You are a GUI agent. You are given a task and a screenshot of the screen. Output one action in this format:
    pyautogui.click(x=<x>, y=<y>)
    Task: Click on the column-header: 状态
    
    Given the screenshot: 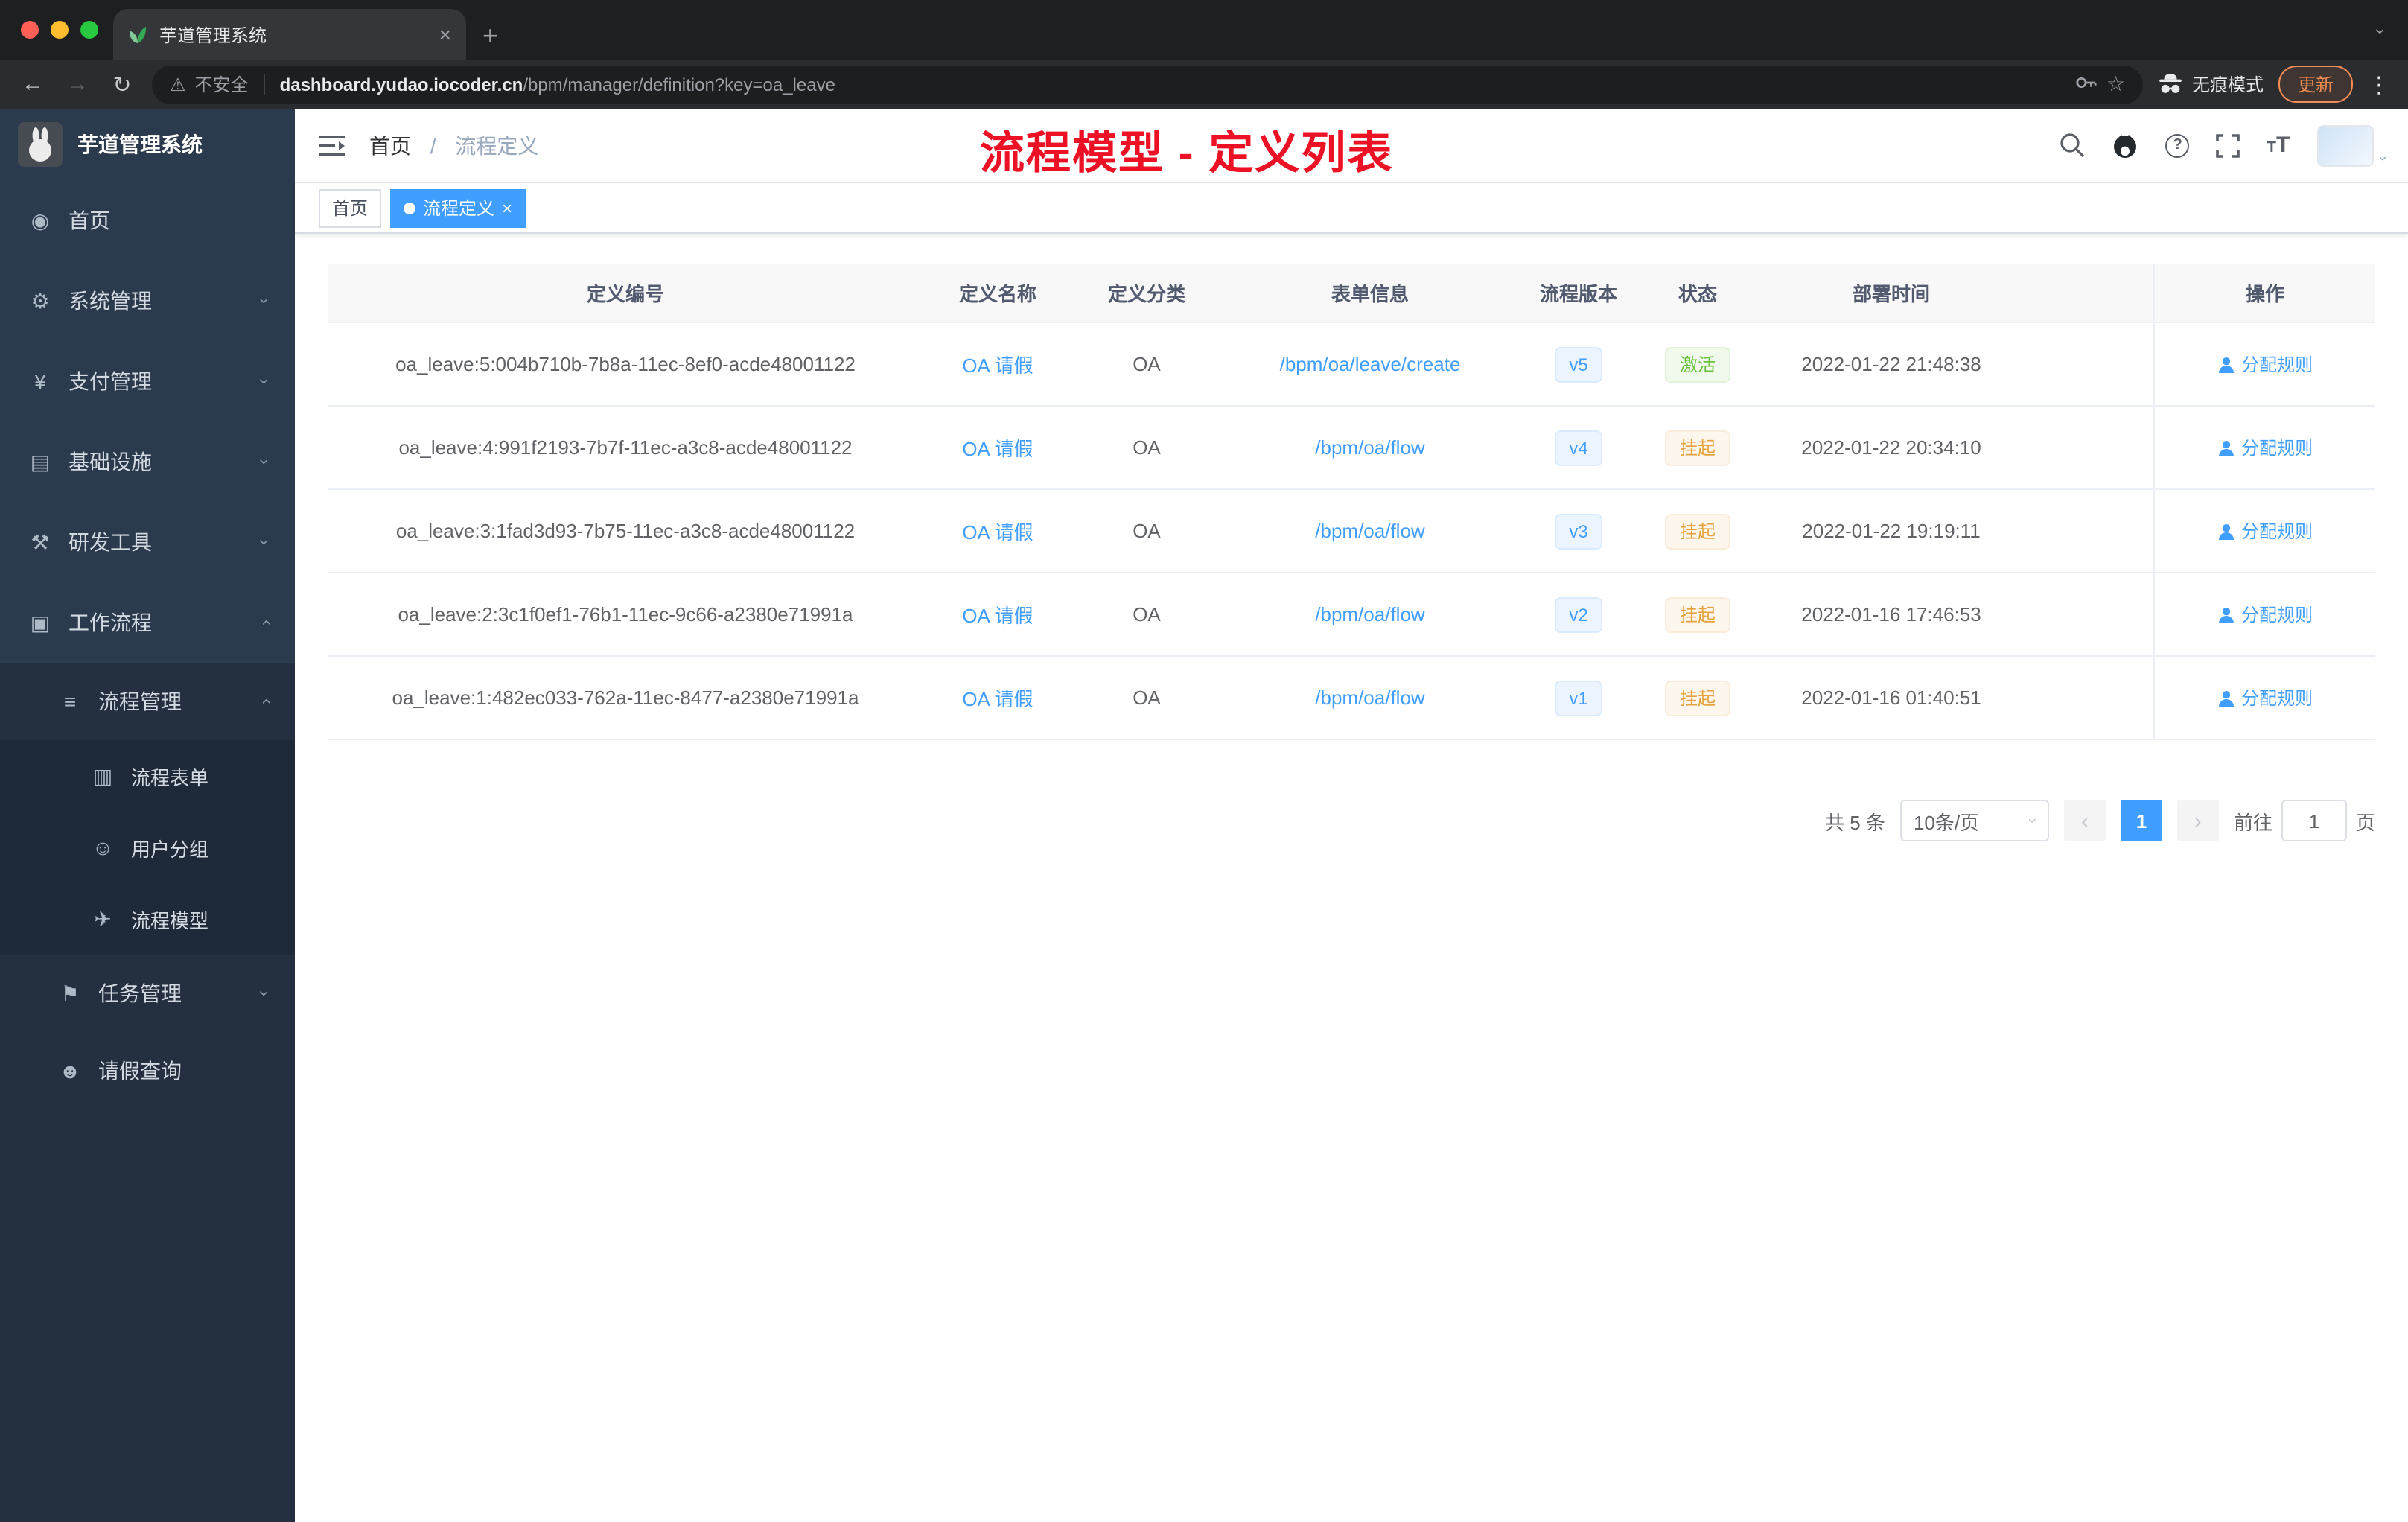 What is the action you would take?
    pyautogui.click(x=1697, y=294)
    